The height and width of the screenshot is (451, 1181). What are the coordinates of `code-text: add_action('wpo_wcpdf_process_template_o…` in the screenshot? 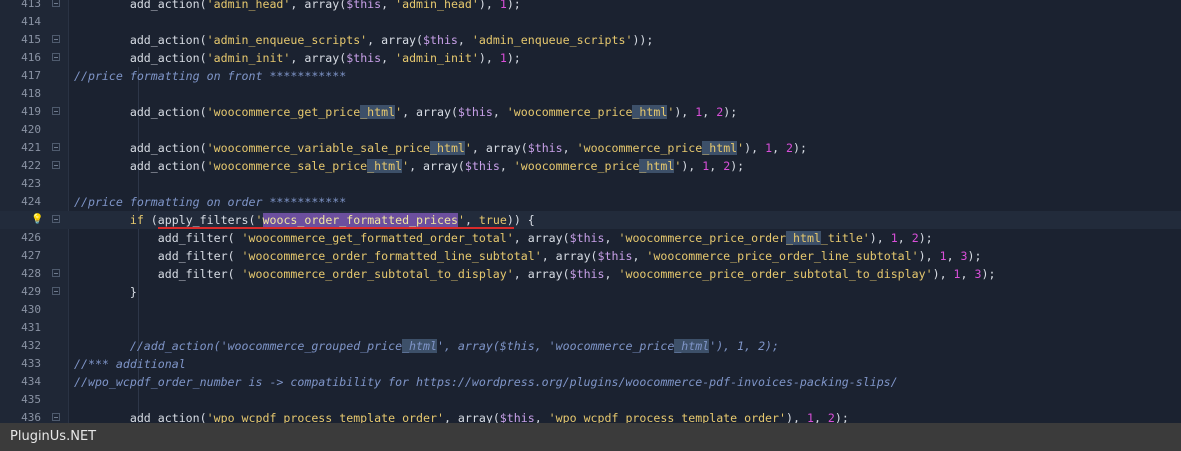 It's located at (461, 416).